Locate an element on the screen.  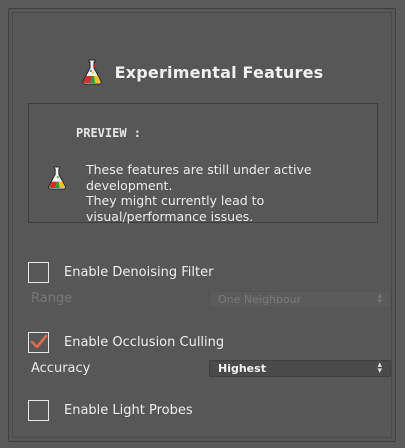
occlusion-culling-row: Enable Occlusion Culling is located at coordinates (126, 342).